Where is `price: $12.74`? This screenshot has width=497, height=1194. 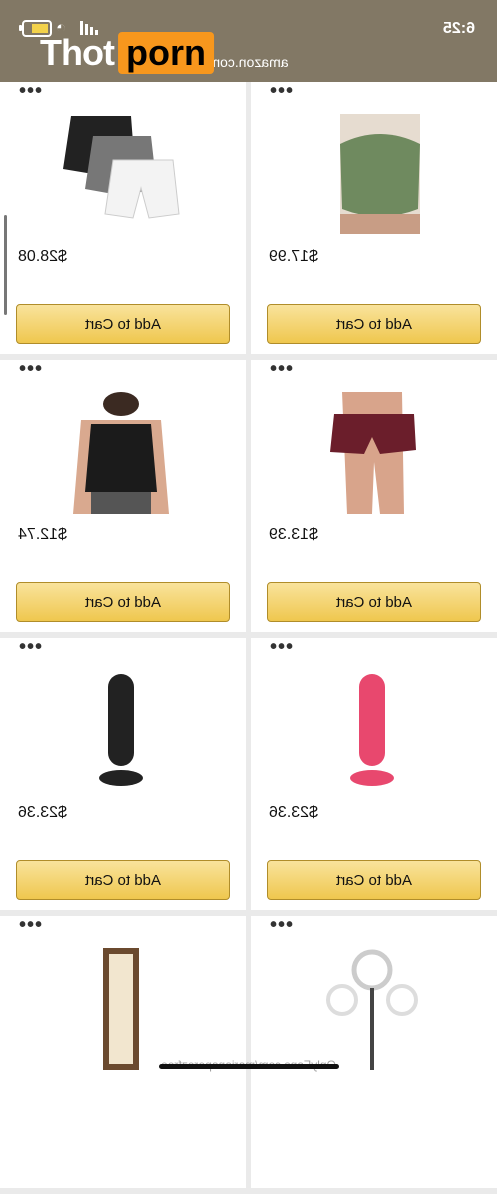
price: $12.74 is located at coordinates (42, 534).